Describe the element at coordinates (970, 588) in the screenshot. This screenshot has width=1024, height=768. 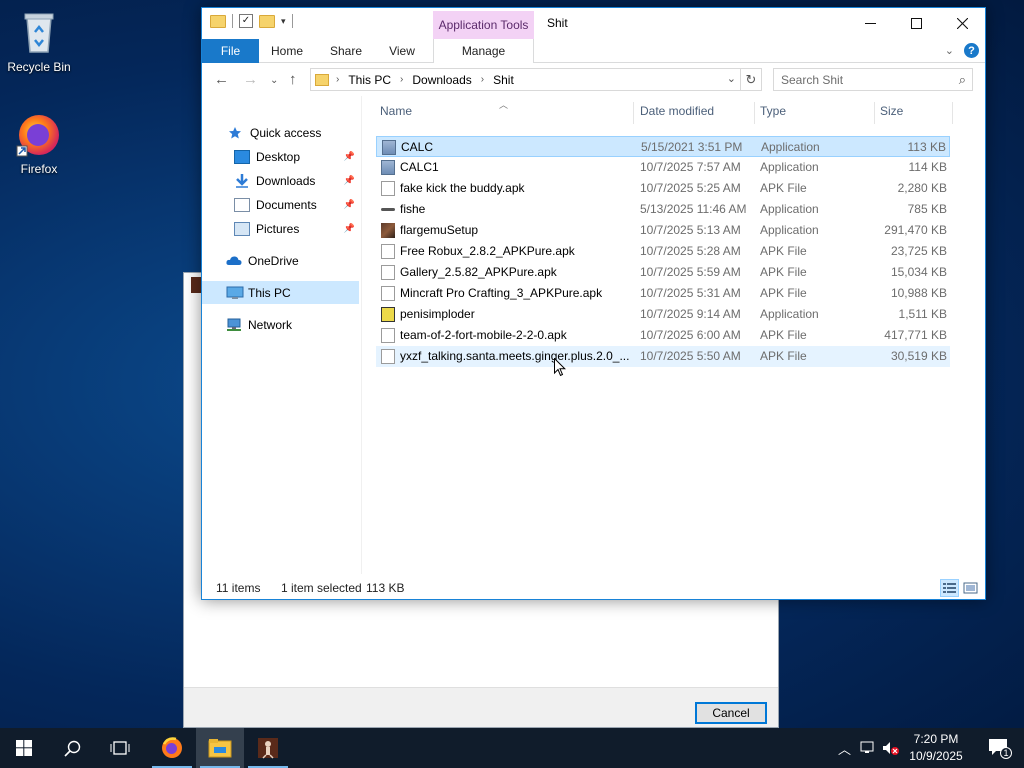
I see `large-icons-view-icon` at that location.